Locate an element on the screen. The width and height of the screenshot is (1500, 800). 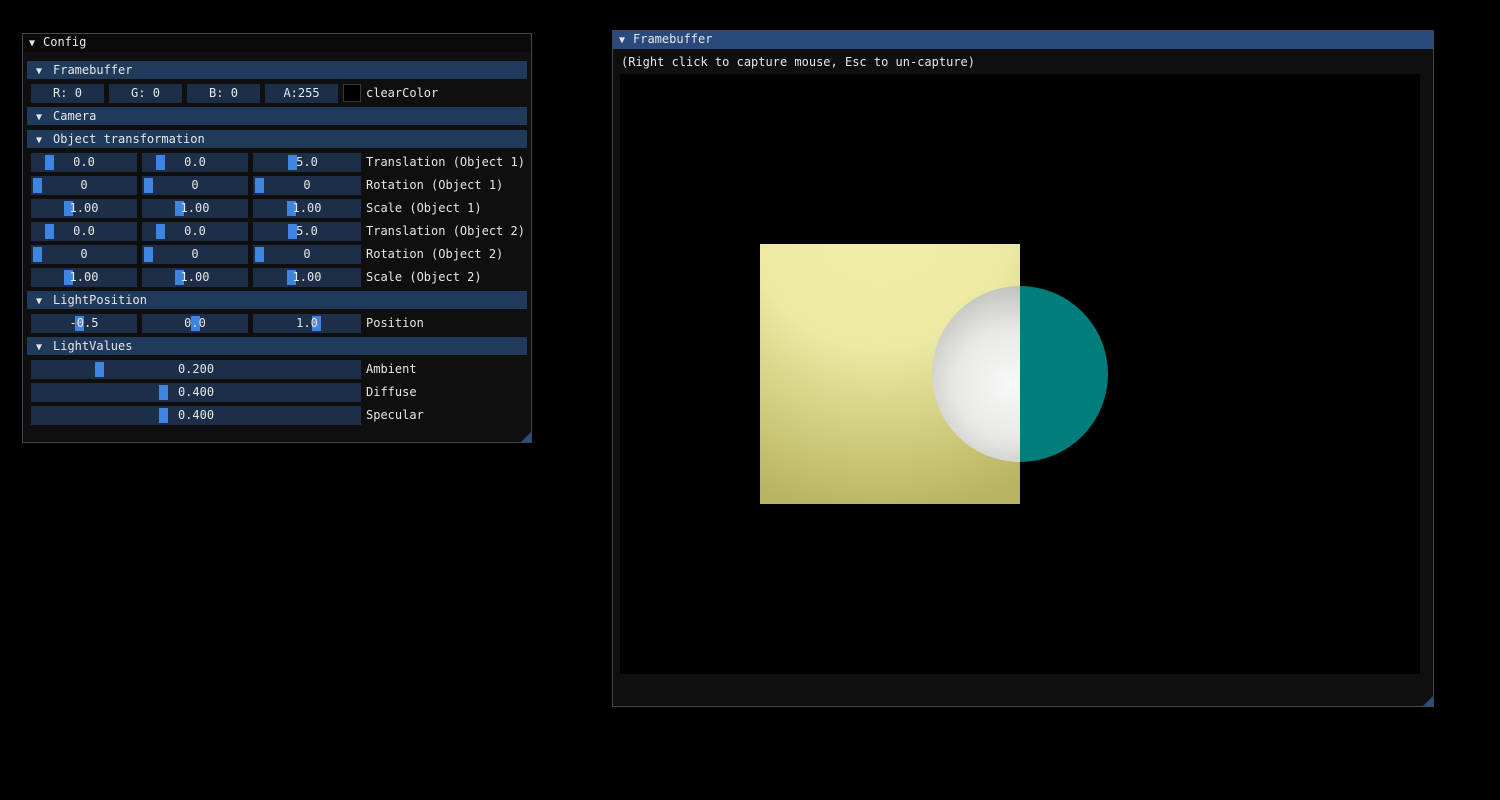
object-row-3-slider-z: 1.00 is located at coordinates (307, 208).